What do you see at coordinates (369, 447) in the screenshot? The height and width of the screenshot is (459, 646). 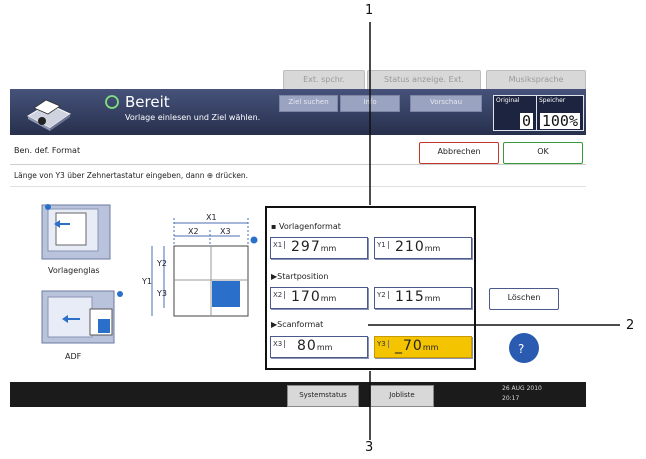 I see `callout-3: 3` at bounding box center [369, 447].